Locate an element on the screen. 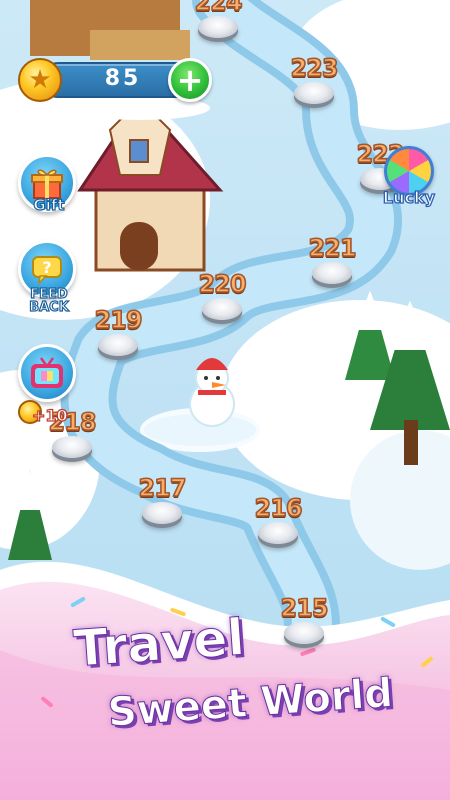  feedback-label: FEED BACK is located at coordinates (49, 301).